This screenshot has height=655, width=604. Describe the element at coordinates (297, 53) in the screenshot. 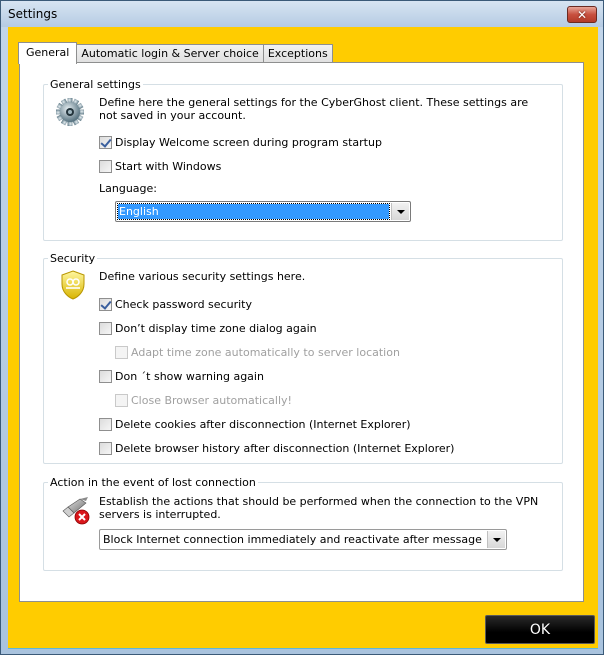

I see `tab-exceptions: Exceptions` at that location.